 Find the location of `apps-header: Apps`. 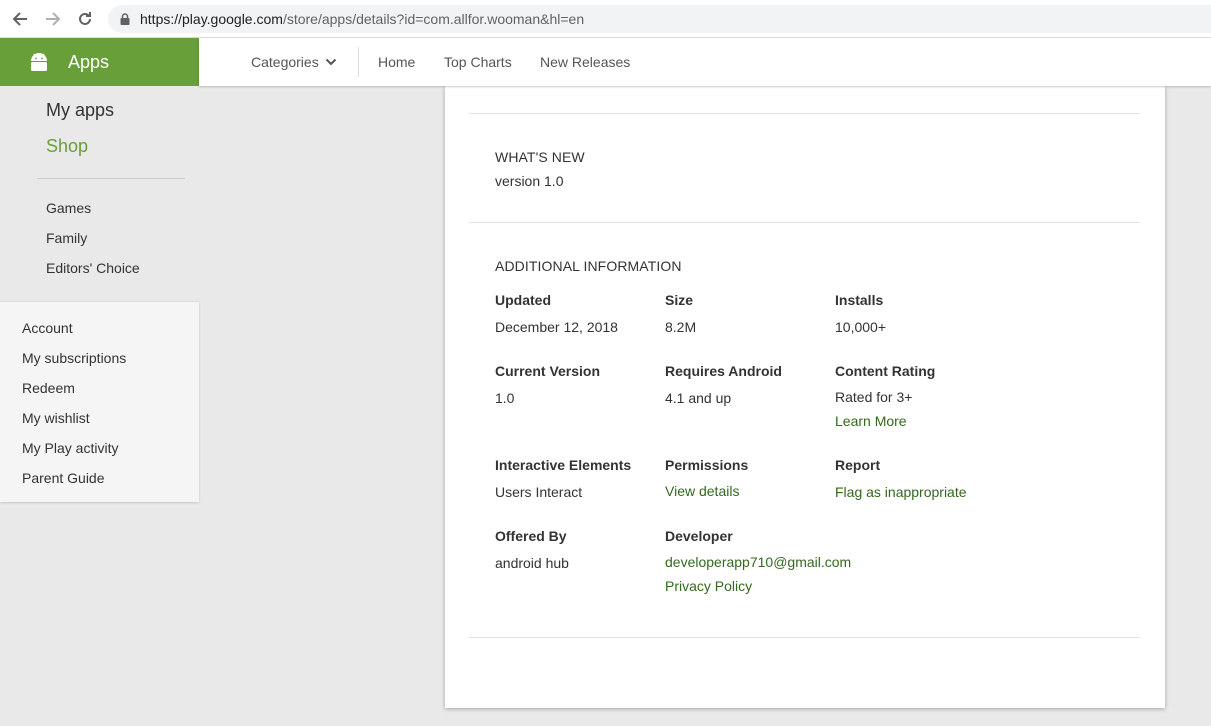

apps-header: Apps is located at coordinates (99, 62).